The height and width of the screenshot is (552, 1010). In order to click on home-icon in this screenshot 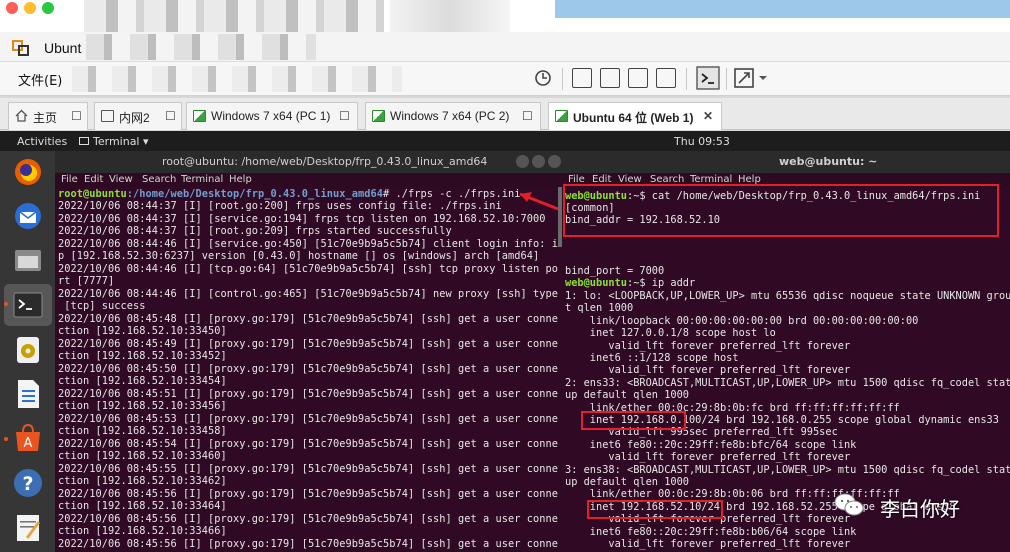, I will do `click(21, 115)`.